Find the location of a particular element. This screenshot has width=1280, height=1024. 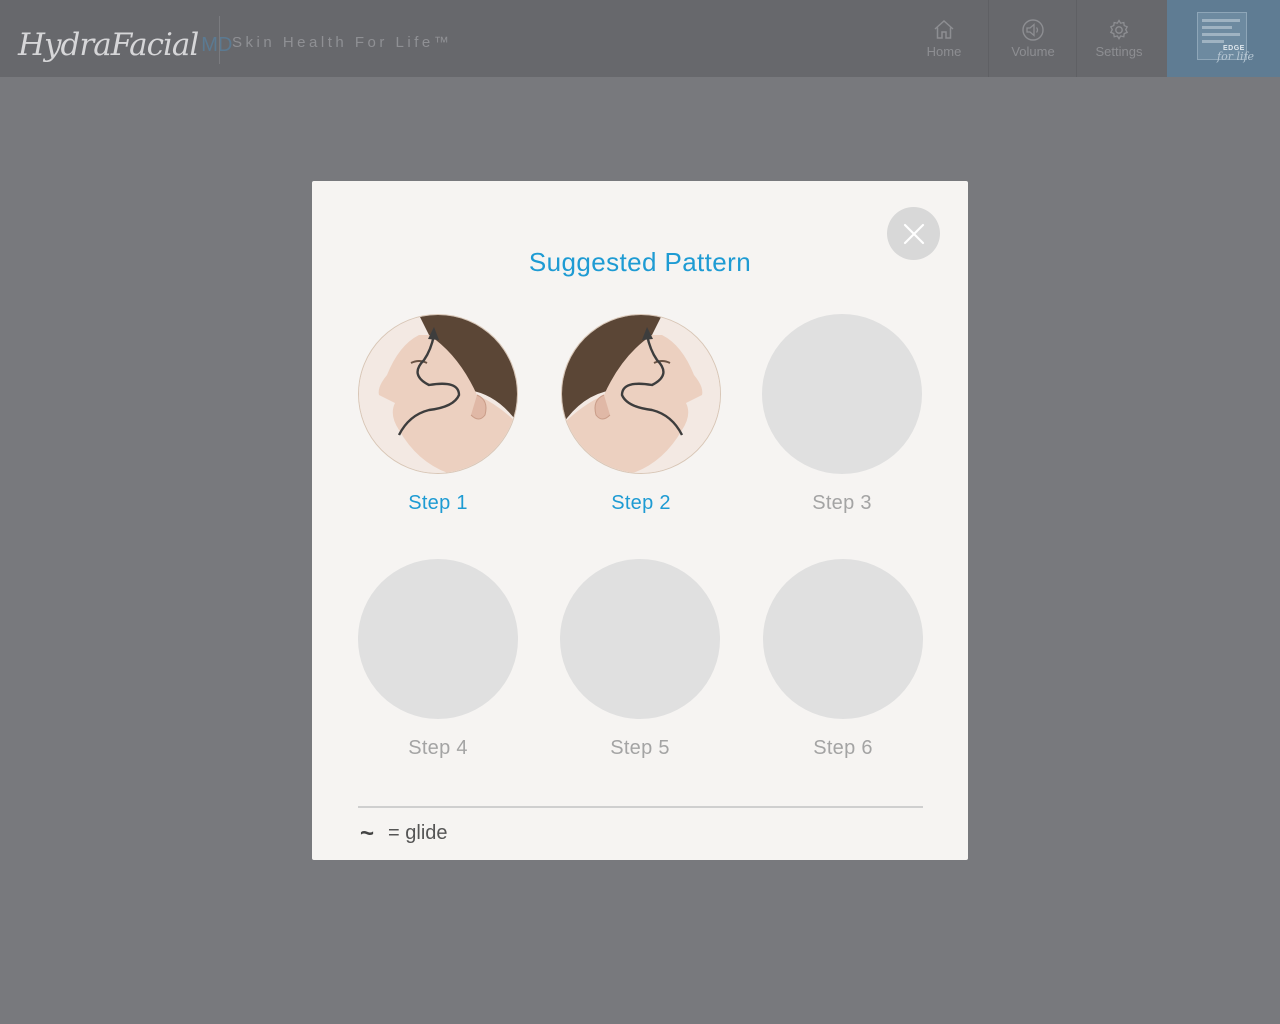

step-1: Step 1 is located at coordinates (438, 414).